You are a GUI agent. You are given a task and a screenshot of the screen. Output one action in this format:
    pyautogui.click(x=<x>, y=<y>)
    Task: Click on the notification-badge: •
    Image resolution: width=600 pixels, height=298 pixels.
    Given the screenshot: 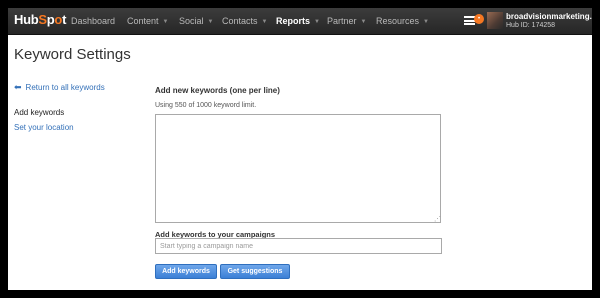 What is the action you would take?
    pyautogui.click(x=479, y=19)
    